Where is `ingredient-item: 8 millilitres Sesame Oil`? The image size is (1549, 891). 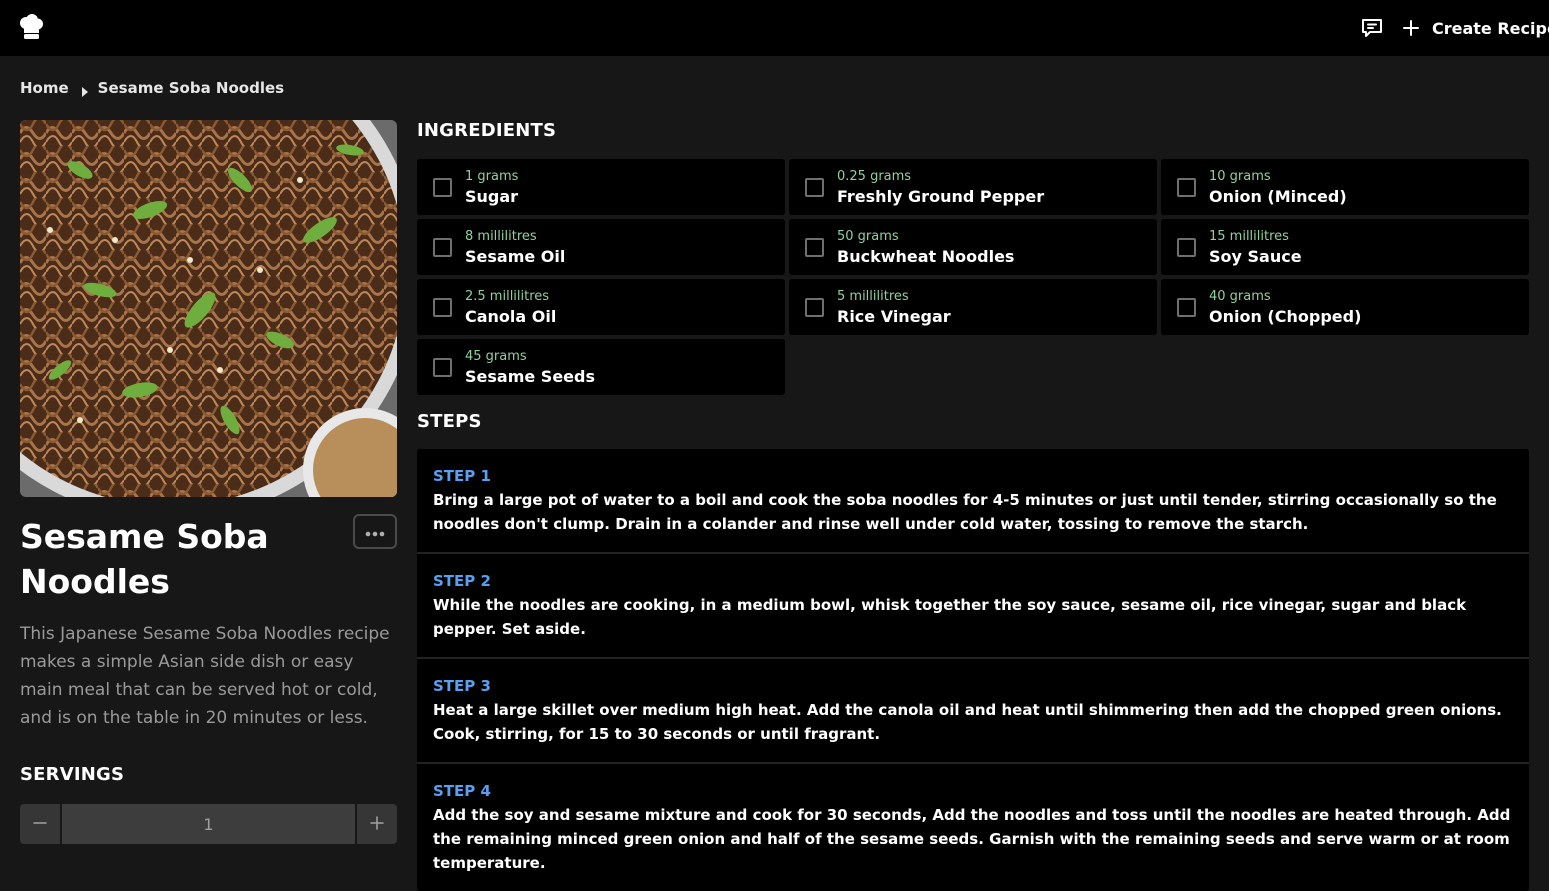 ingredient-item: 8 millilitres Sesame Oil is located at coordinates (601, 247).